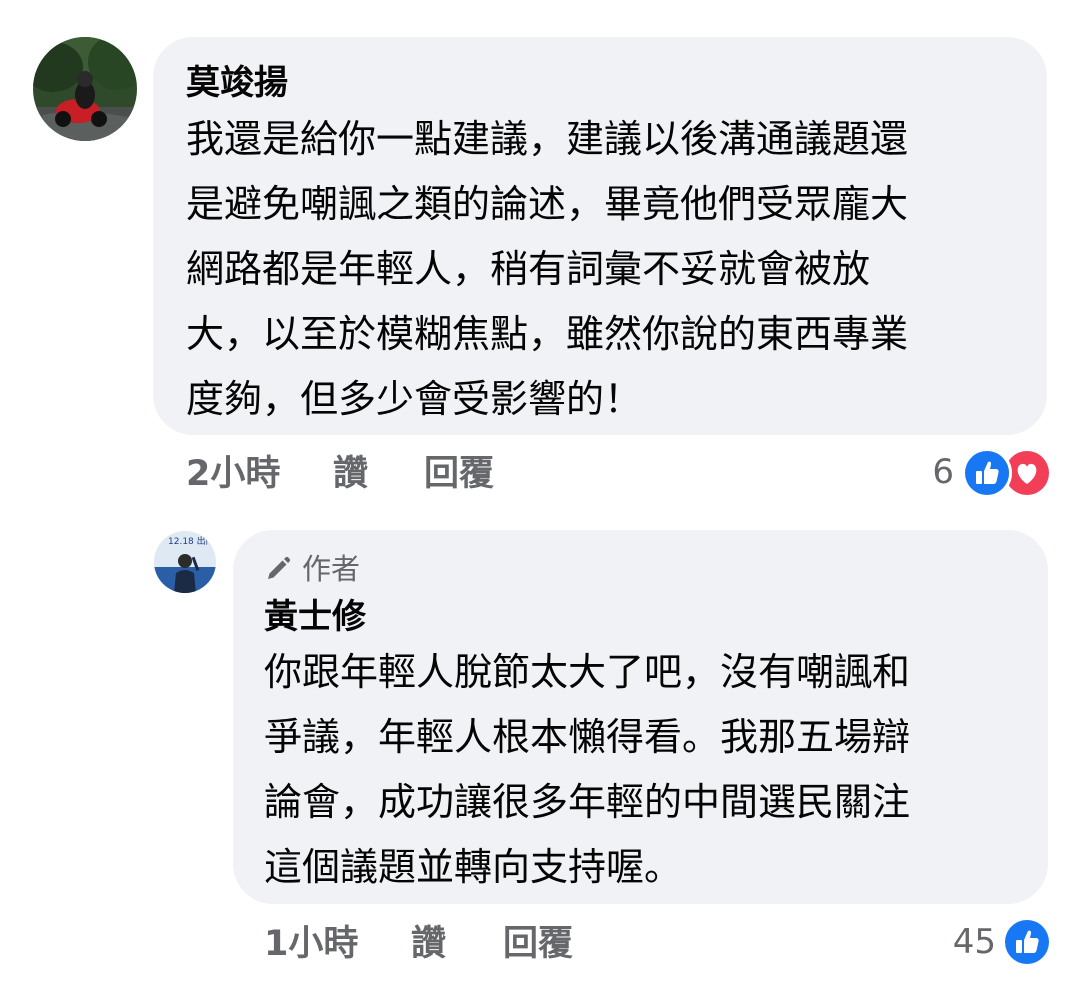 The width and height of the screenshot is (1080, 1002). What do you see at coordinates (547, 204) in the screenshot?
I see `comment-text-line: 是避免嘲諷之類的論述，畢竟他們受眾龐大` at bounding box center [547, 204].